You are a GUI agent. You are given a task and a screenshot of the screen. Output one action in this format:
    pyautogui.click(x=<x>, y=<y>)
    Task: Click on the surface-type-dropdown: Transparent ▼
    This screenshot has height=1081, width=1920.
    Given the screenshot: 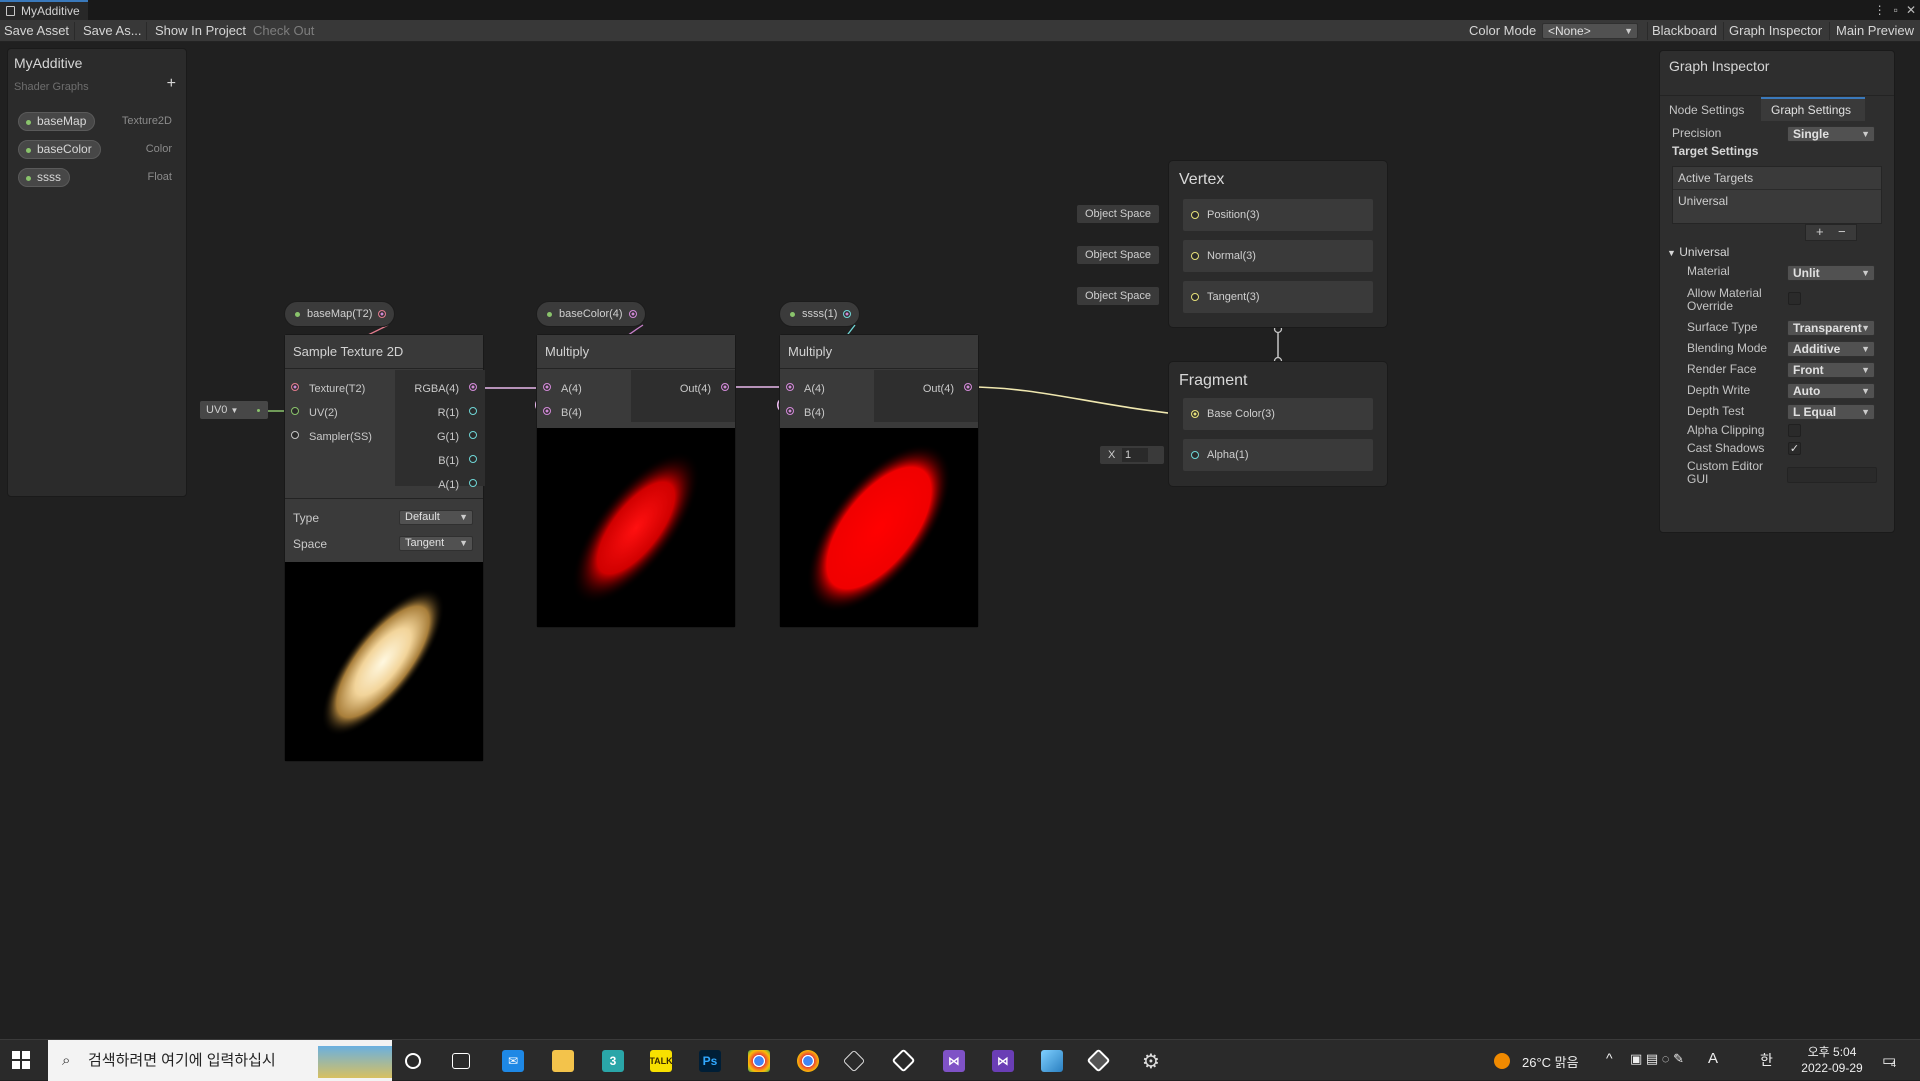 What is the action you would take?
    pyautogui.click(x=1831, y=328)
    